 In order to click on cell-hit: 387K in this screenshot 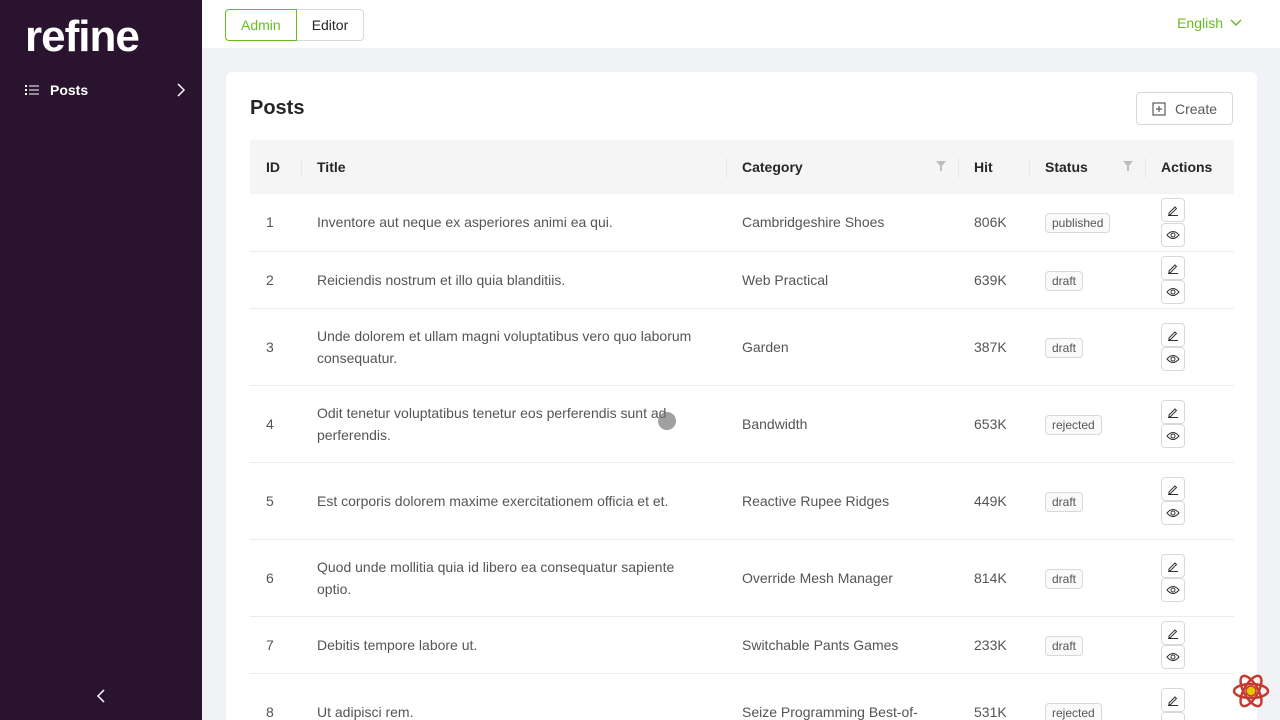, I will do `click(993, 347)`.